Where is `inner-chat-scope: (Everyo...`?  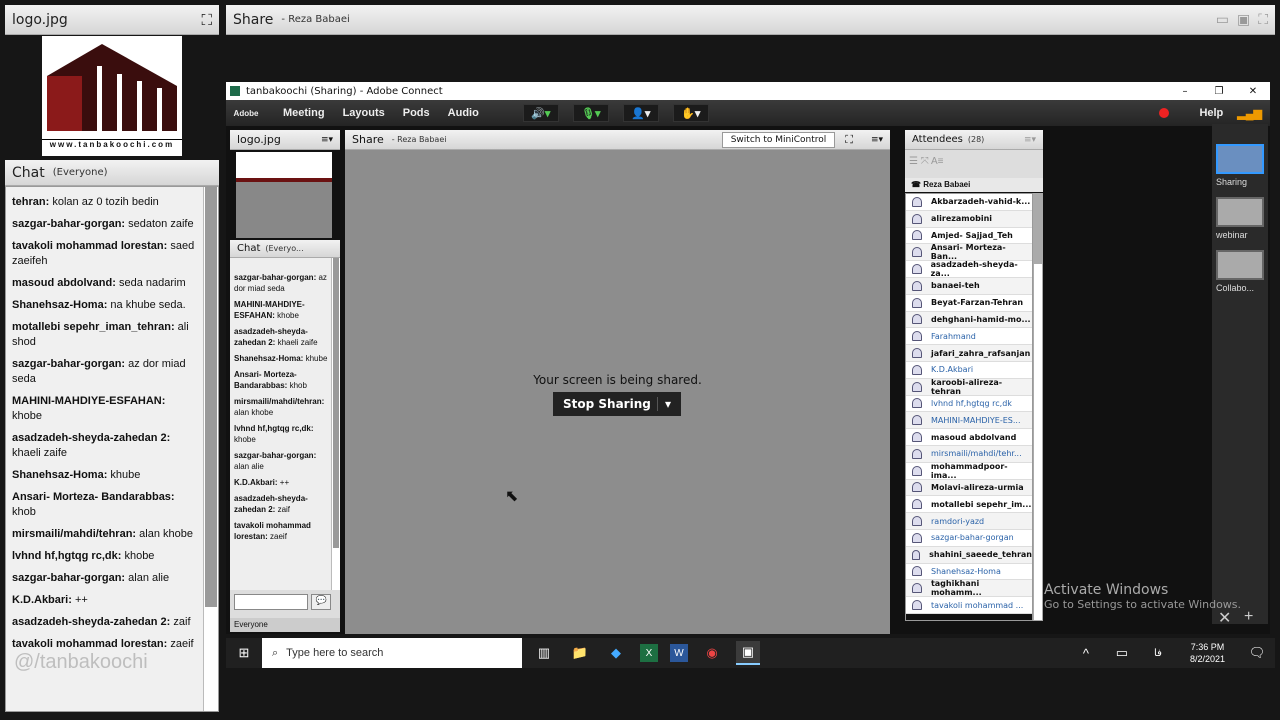 inner-chat-scope: (Everyo... is located at coordinates (284, 248).